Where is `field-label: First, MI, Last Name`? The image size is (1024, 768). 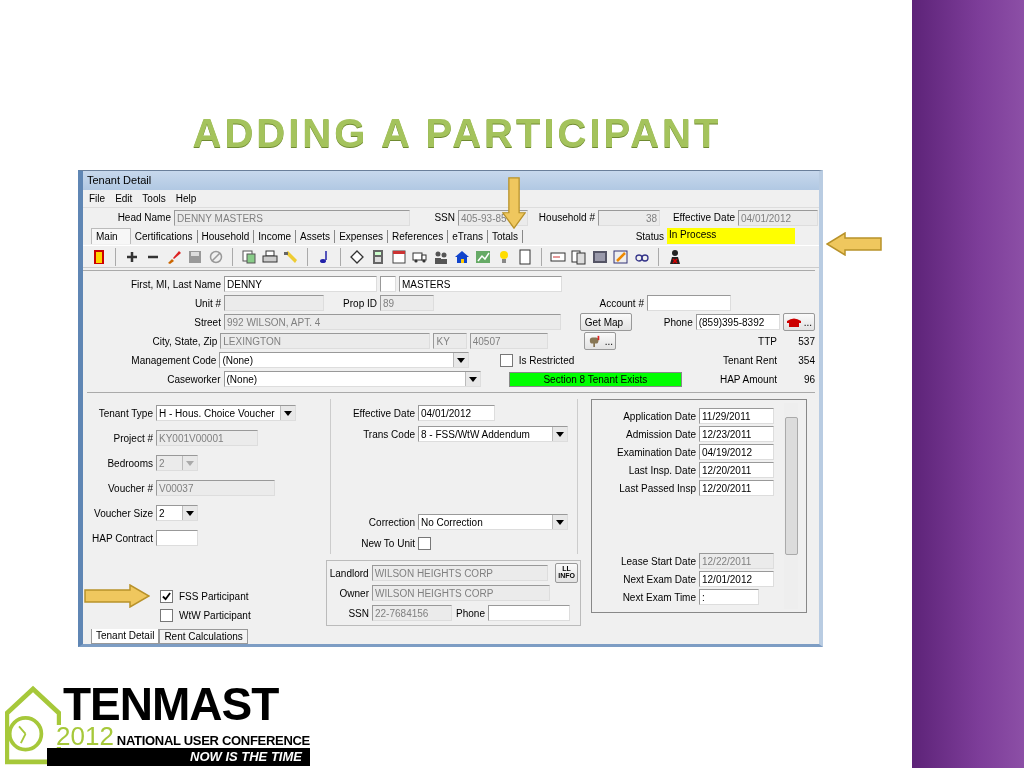
field-label: First, MI, Last Name is located at coordinates (175, 284).